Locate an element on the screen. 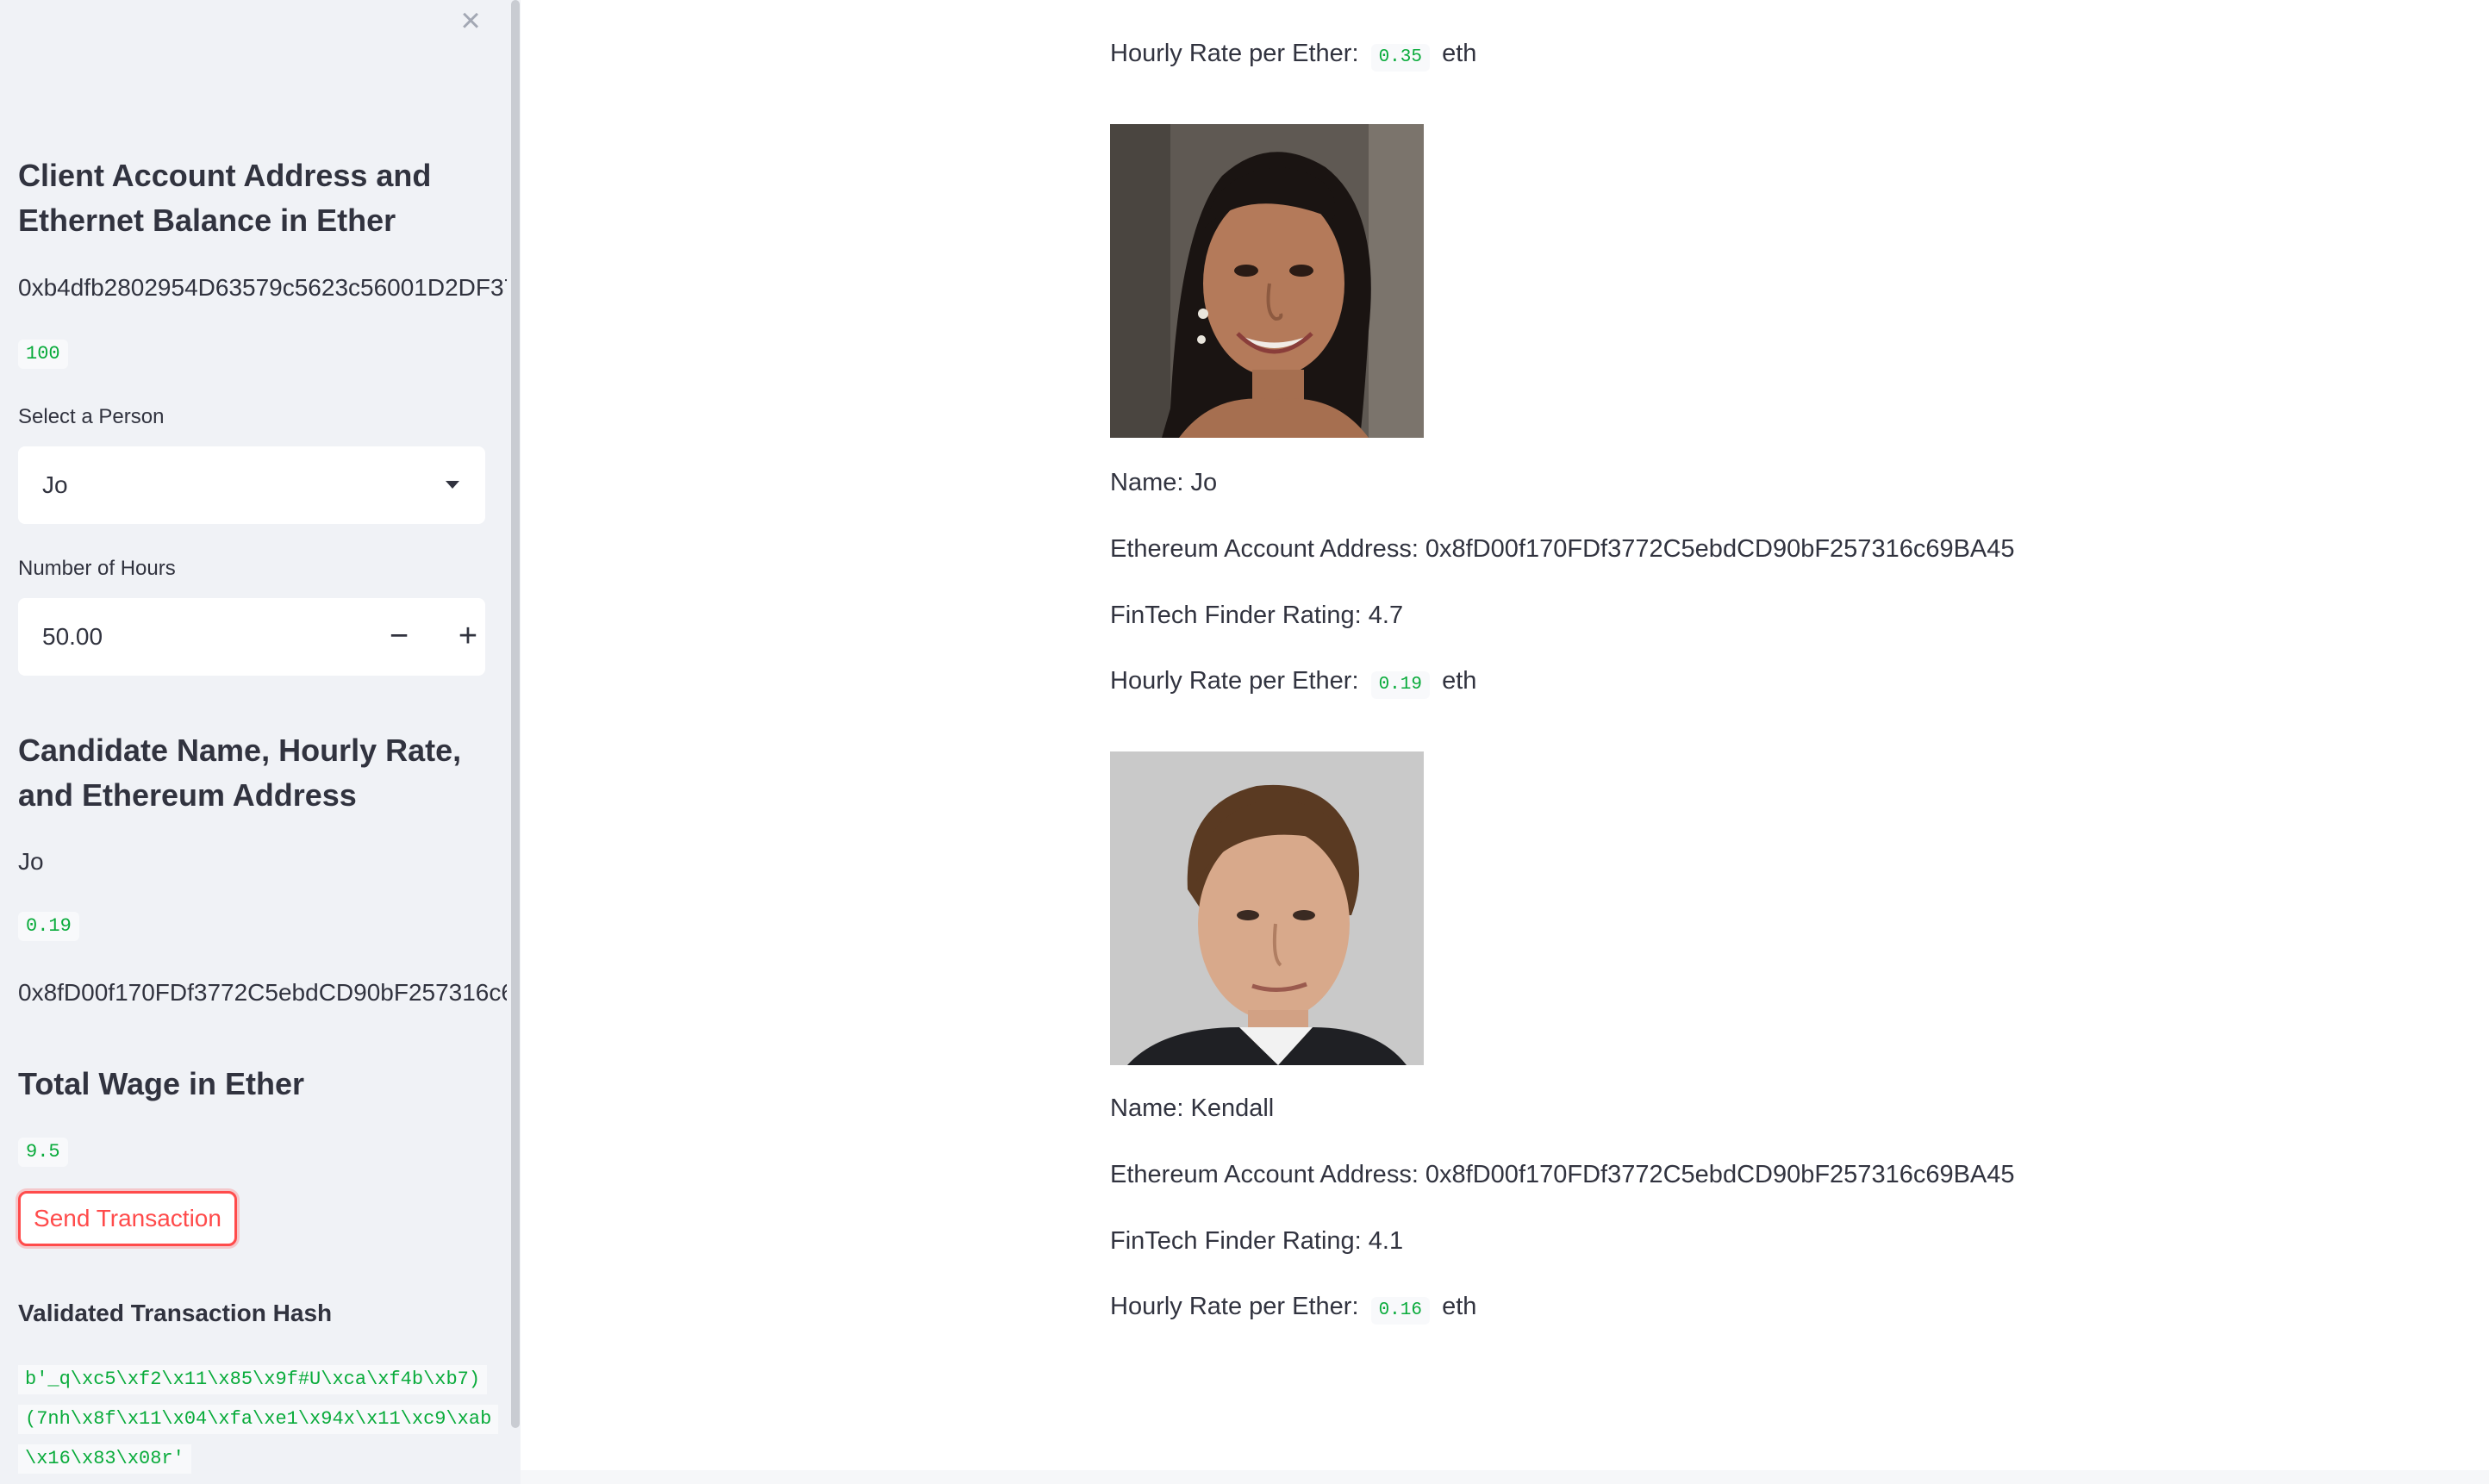 This screenshot has width=2489, height=1484. send-transaction-button: Send Transaction is located at coordinates (127, 1219).